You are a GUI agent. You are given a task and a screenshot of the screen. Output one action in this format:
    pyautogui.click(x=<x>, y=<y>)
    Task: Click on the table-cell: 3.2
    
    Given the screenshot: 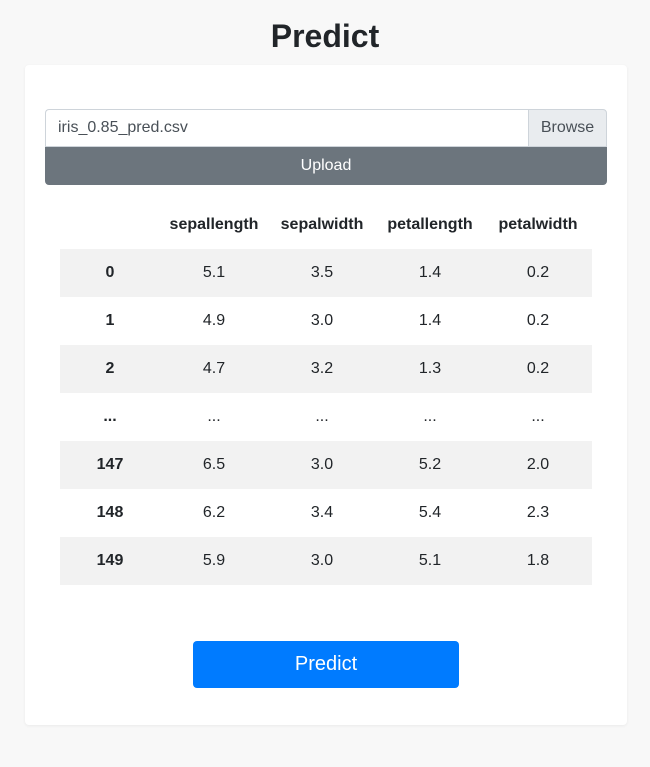 What is the action you would take?
    pyautogui.click(x=322, y=368)
    